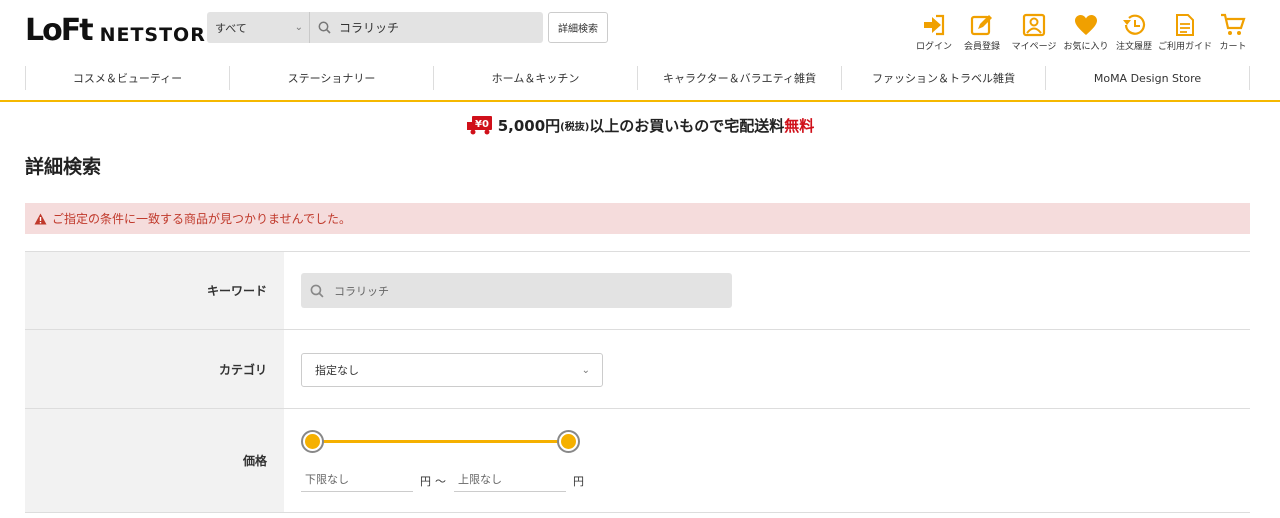 This screenshot has height=518, width=1280. What do you see at coordinates (510, 479) in the screenshot?
I see `price-max-input: 上限なし` at bounding box center [510, 479].